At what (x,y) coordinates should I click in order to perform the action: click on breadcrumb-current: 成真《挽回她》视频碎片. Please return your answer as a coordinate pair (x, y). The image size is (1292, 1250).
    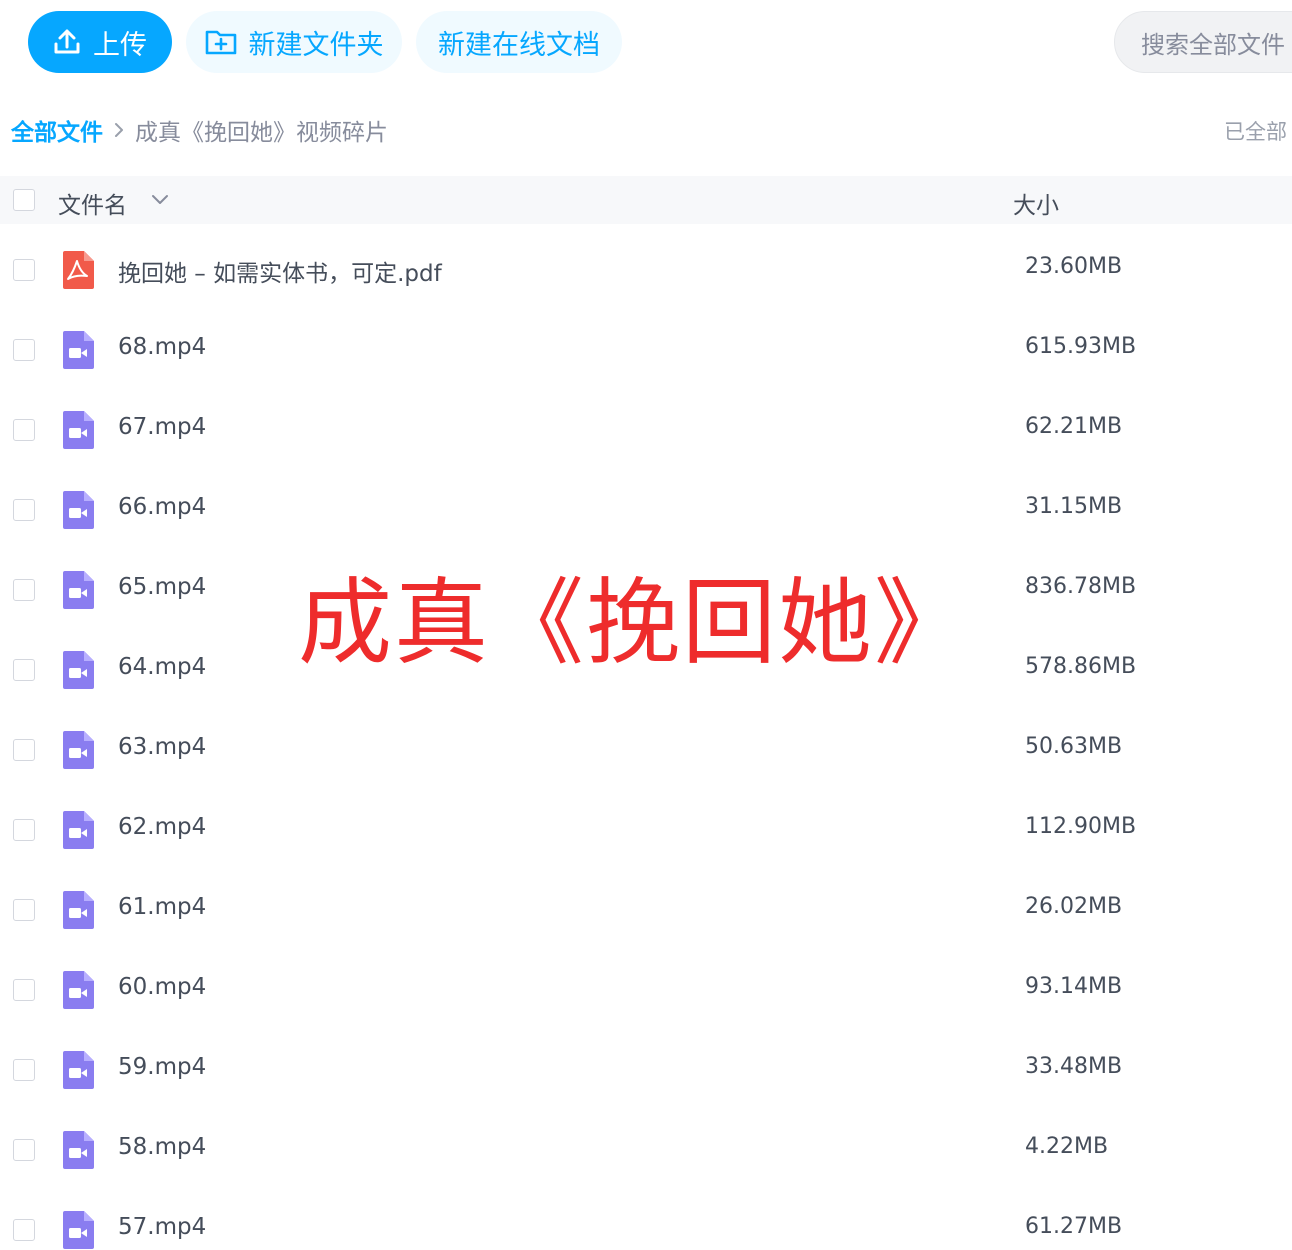
    Looking at the image, I should click on (261, 133).